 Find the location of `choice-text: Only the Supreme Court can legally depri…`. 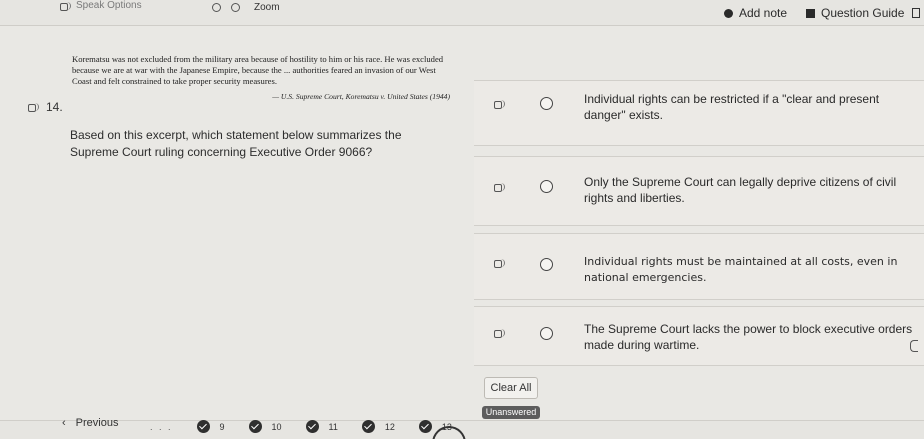

choice-text: Only the Supreme Court can legally depri… is located at coordinates (740, 190).